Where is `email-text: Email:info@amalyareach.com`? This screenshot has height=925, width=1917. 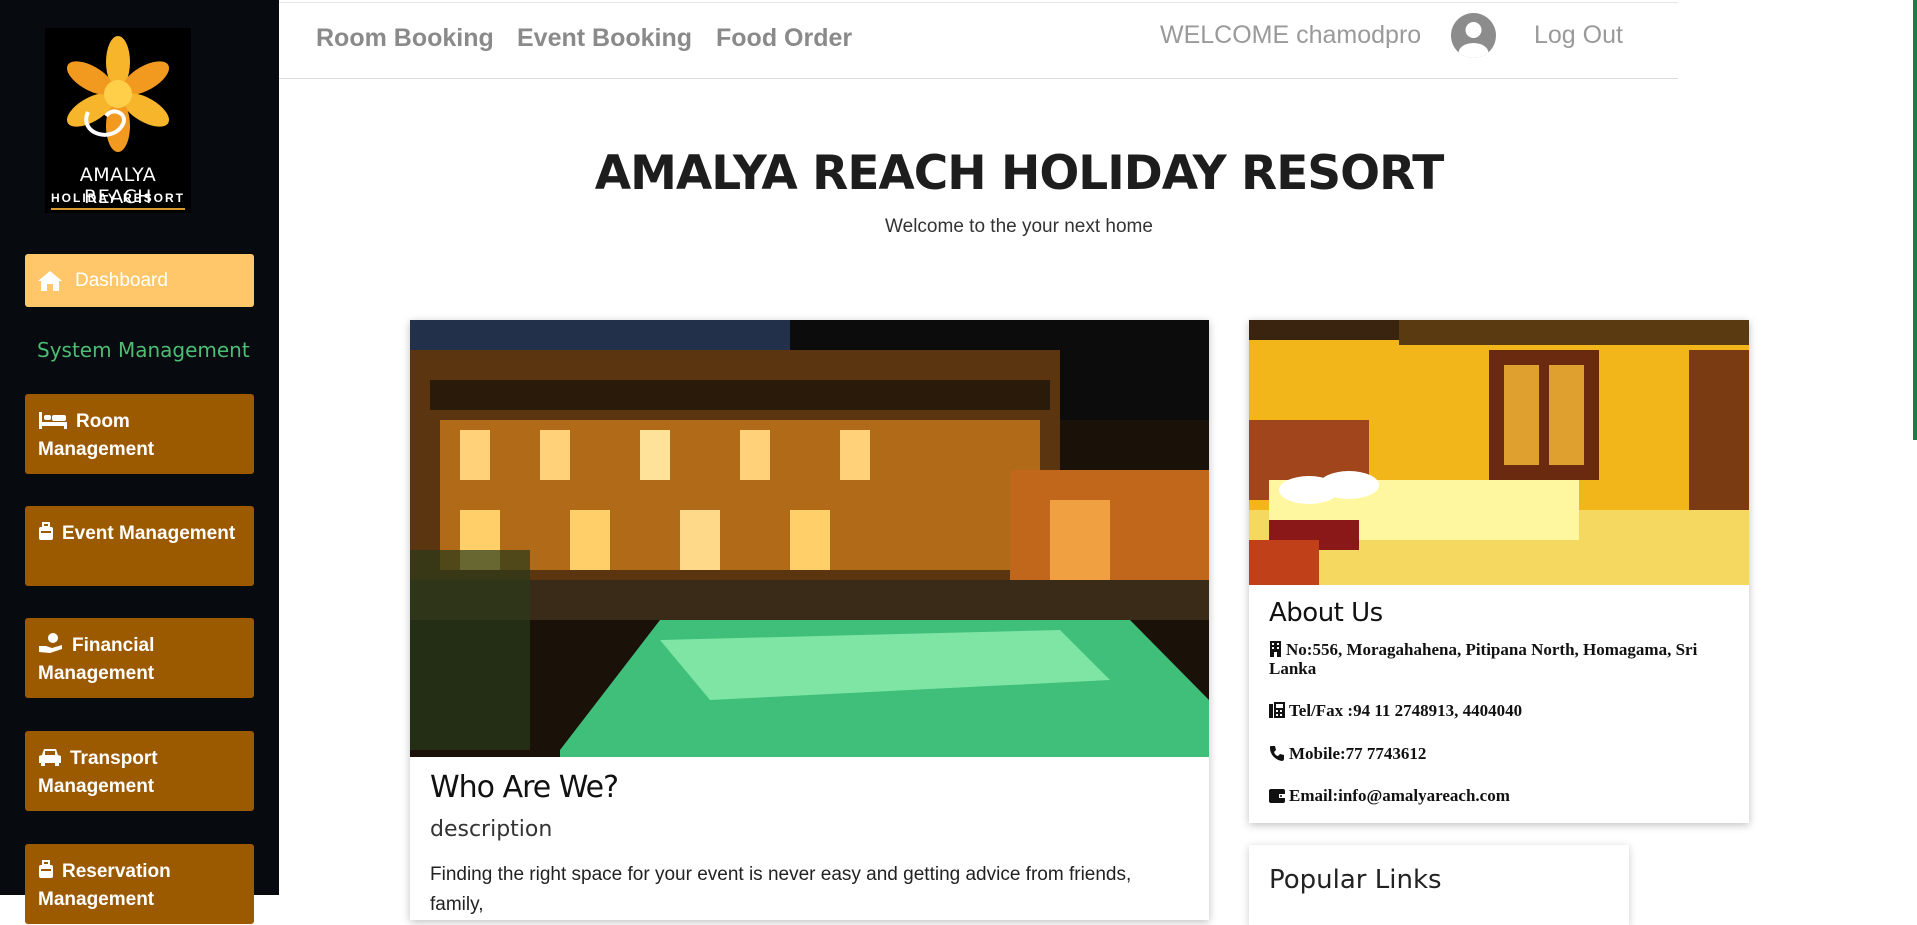 email-text: Email:info@amalyareach.com is located at coordinates (1399, 795).